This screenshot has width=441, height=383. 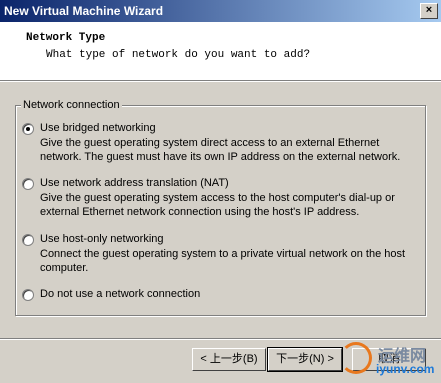 What do you see at coordinates (84, 11) in the screenshot?
I see `window-title: New Virtual Machine Wizard` at bounding box center [84, 11].